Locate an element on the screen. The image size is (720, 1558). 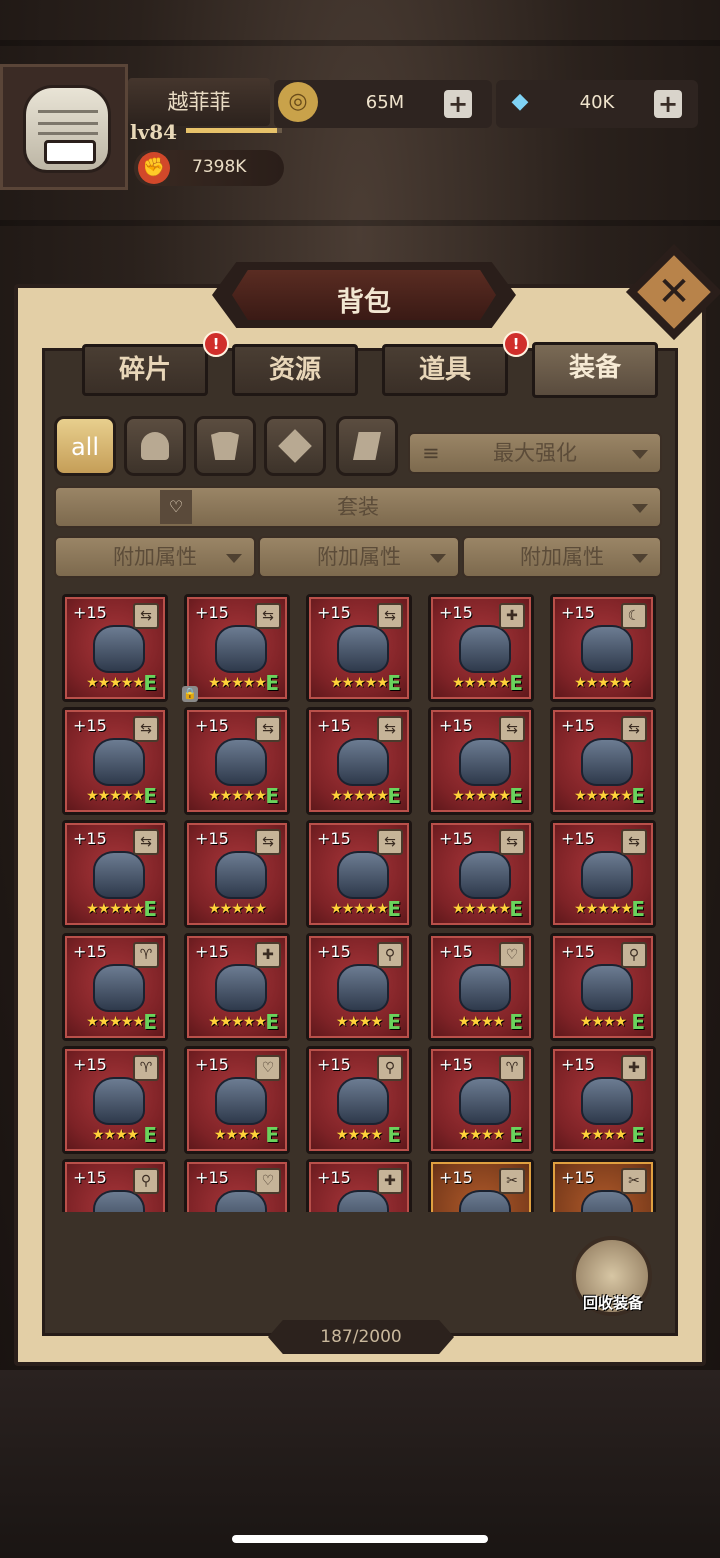
attr-dropdown-2: 附加属性 is located at coordinates (359, 557).